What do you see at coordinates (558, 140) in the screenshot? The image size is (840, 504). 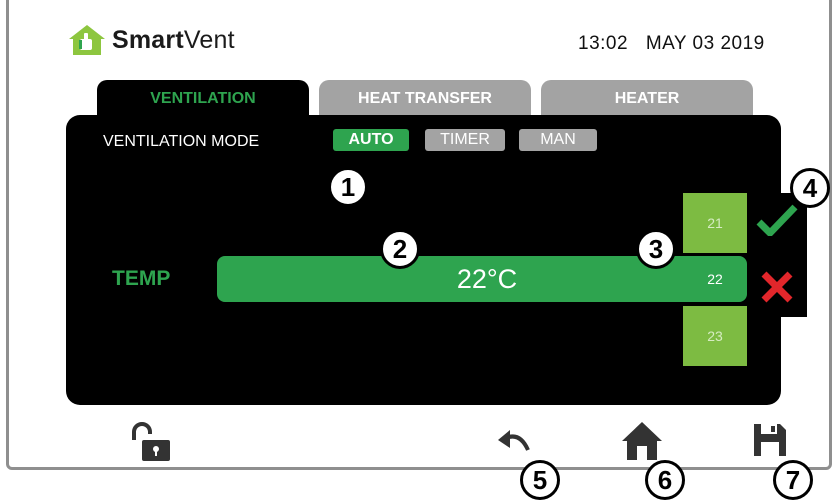 I see `mode-man-button: MAN` at bounding box center [558, 140].